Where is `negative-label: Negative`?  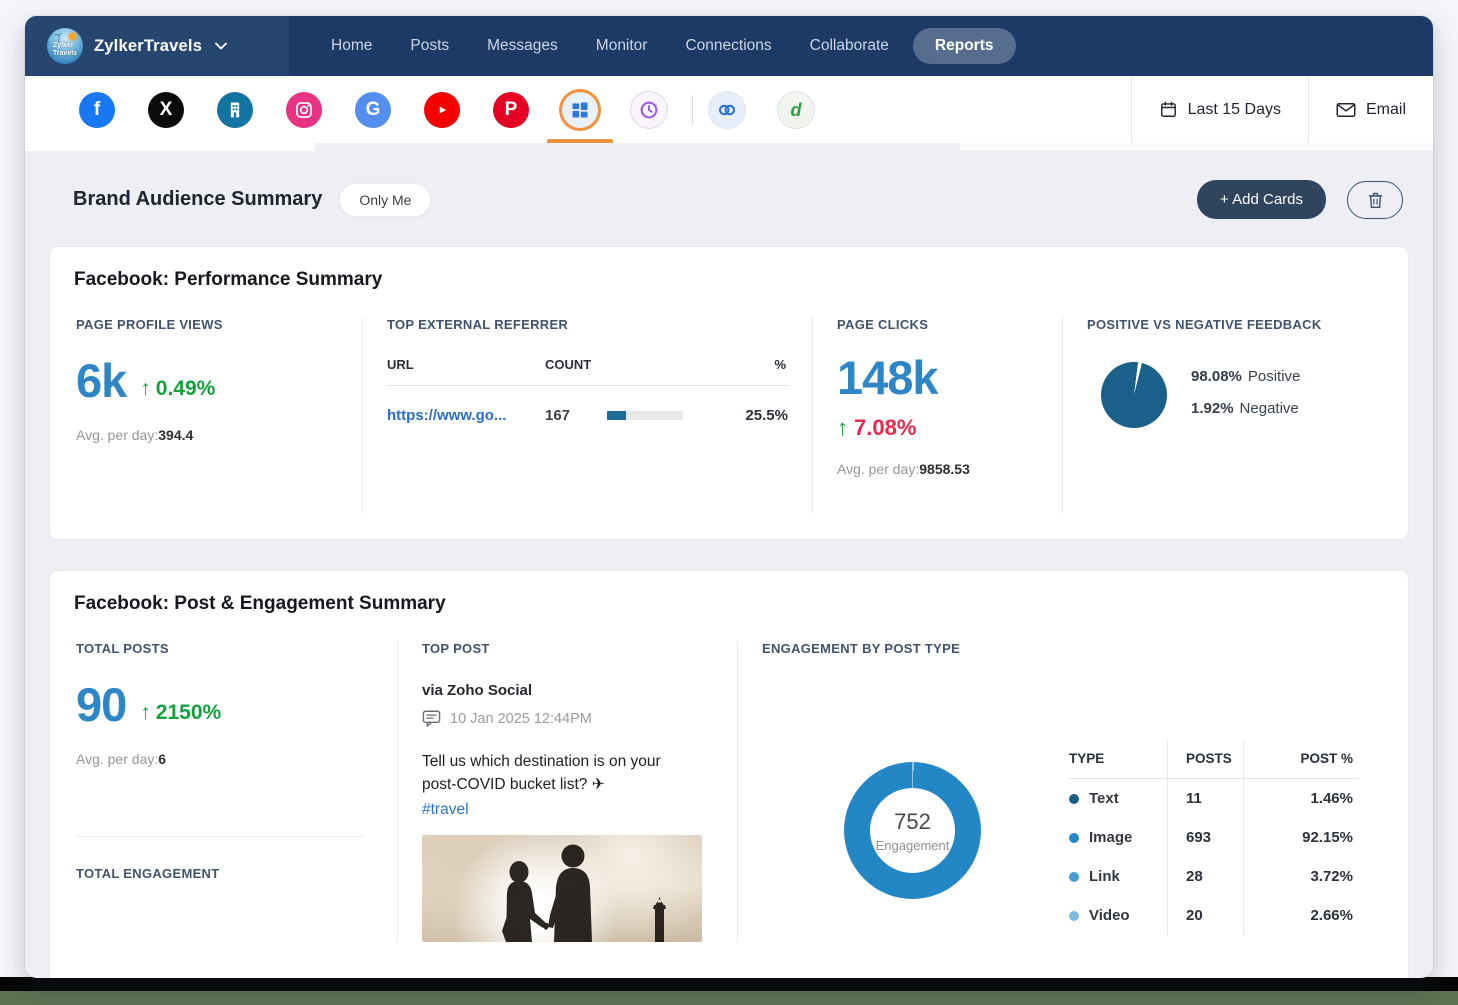 negative-label: Negative is located at coordinates (1269, 408).